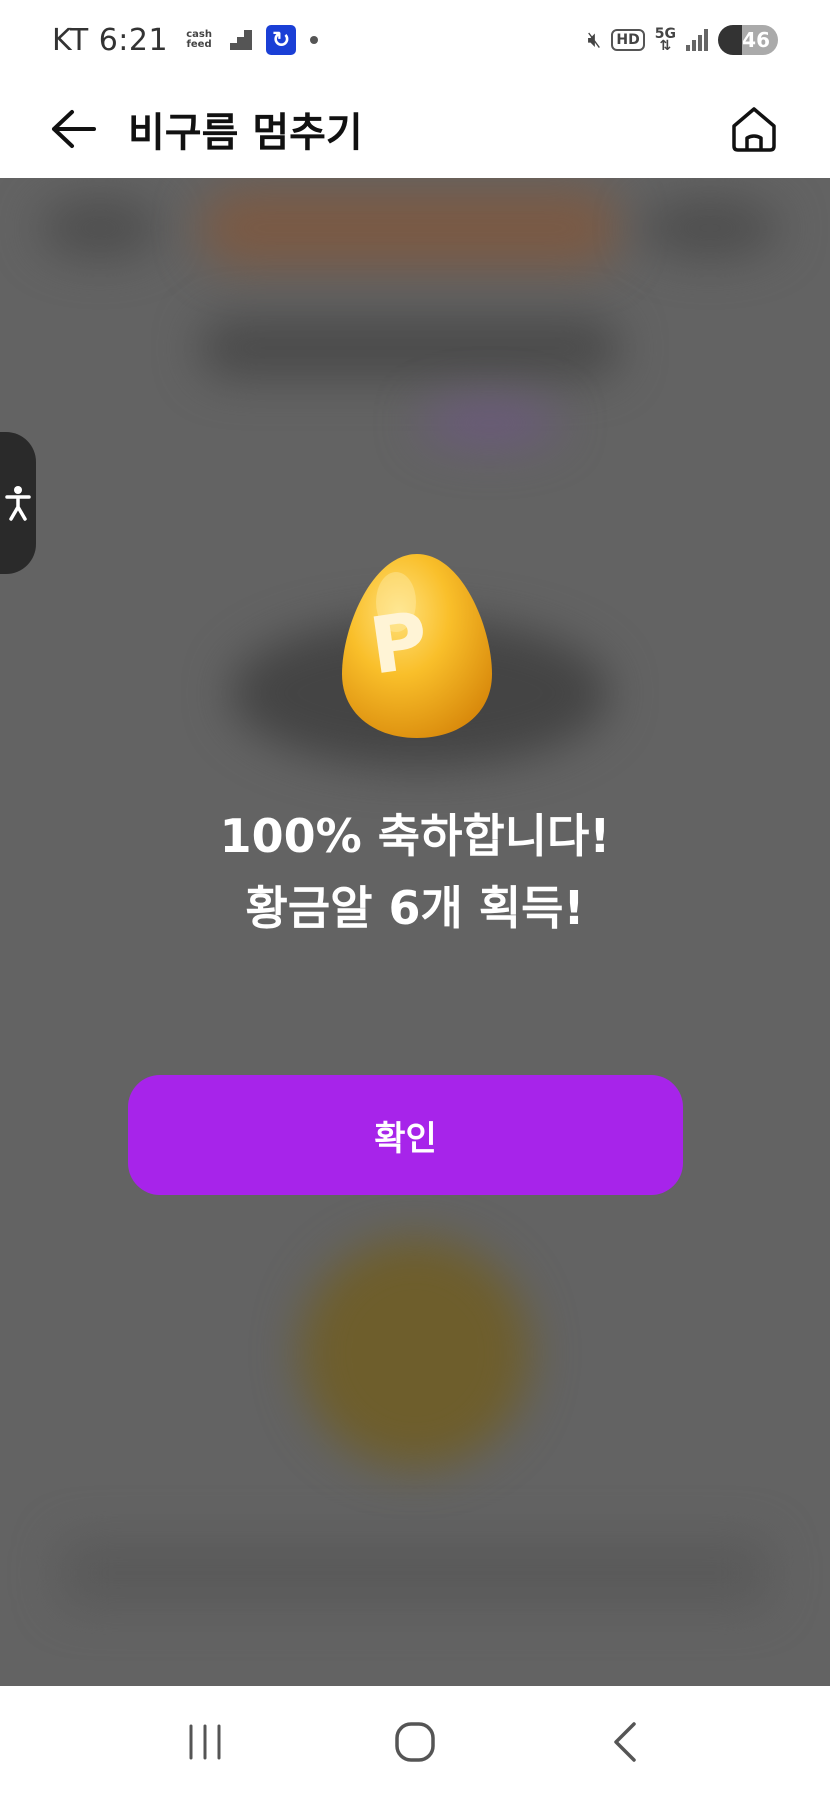 The image size is (830, 1798). I want to click on status-right: 🔇︎ HD 5G ⇅ 46, so click(683, 40).